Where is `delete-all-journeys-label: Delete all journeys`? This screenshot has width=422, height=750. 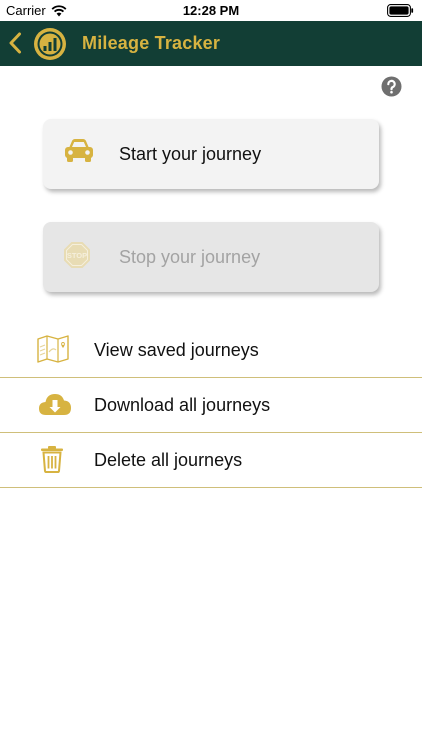
delete-all-journeys-label: Delete all journeys is located at coordinates (168, 460).